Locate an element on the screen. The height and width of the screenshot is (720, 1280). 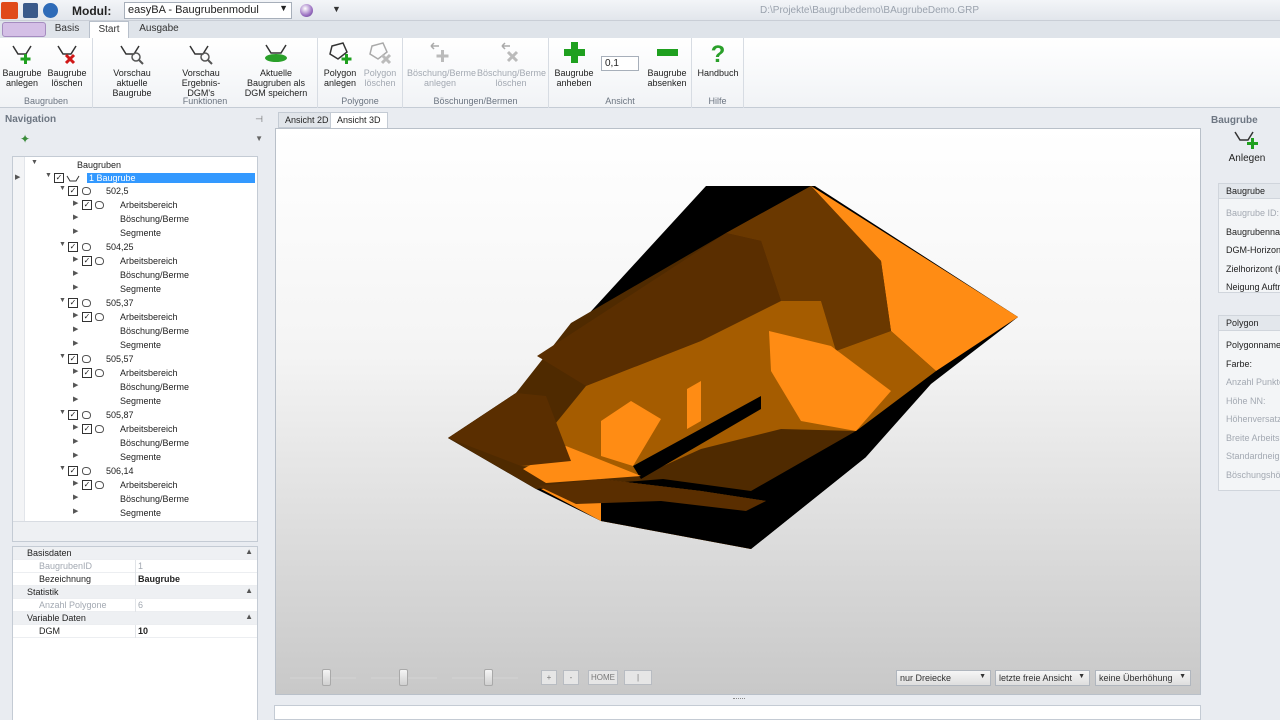
category-variable-daten: Variable Daten ▲ is located at coordinates (135, 618).